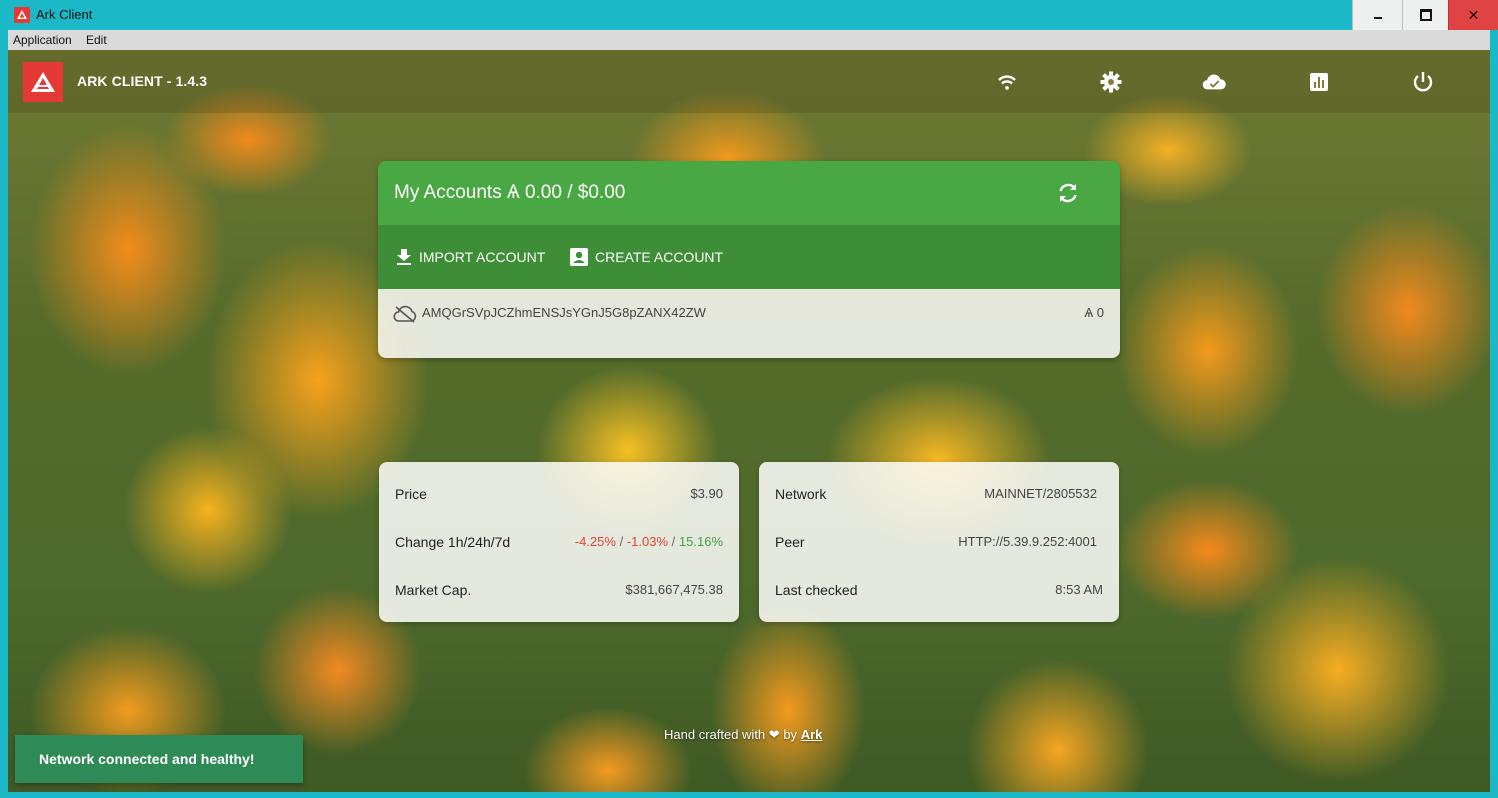 The image size is (1498, 798). I want to click on change-7d: 15.16%, so click(700, 541).